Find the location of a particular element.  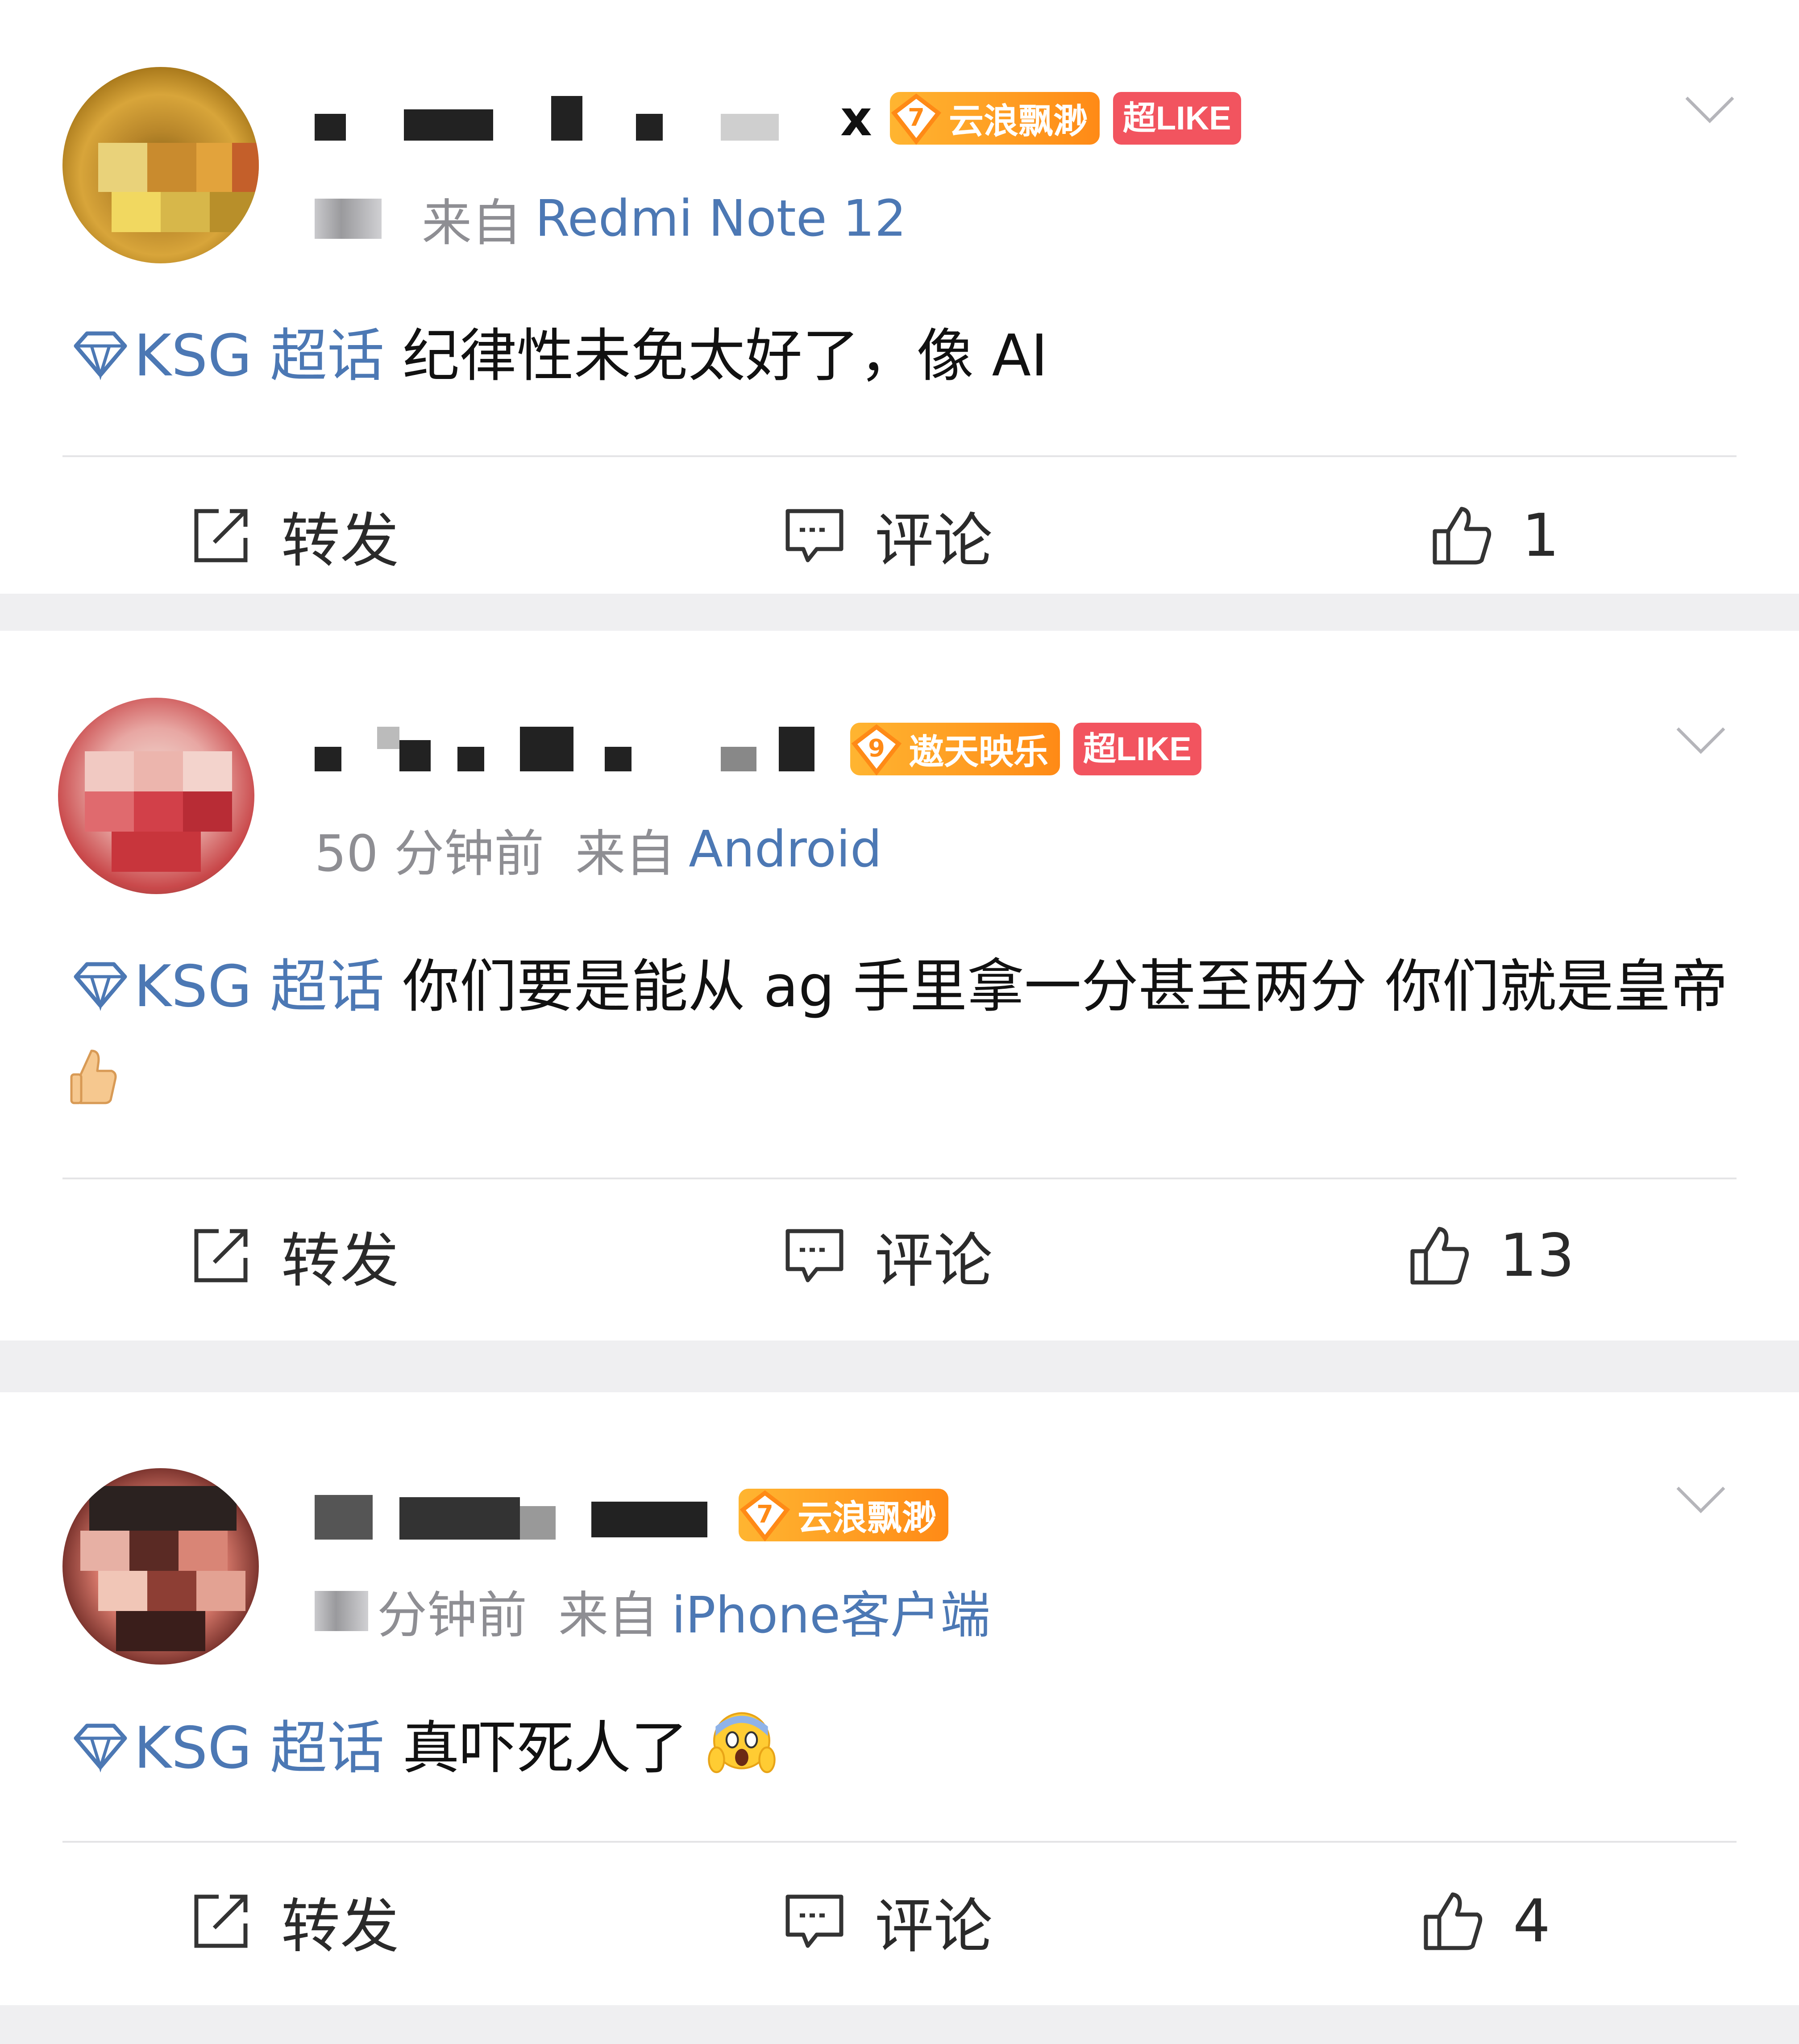

device-link: Redmi Note 12 is located at coordinates (720, 219).